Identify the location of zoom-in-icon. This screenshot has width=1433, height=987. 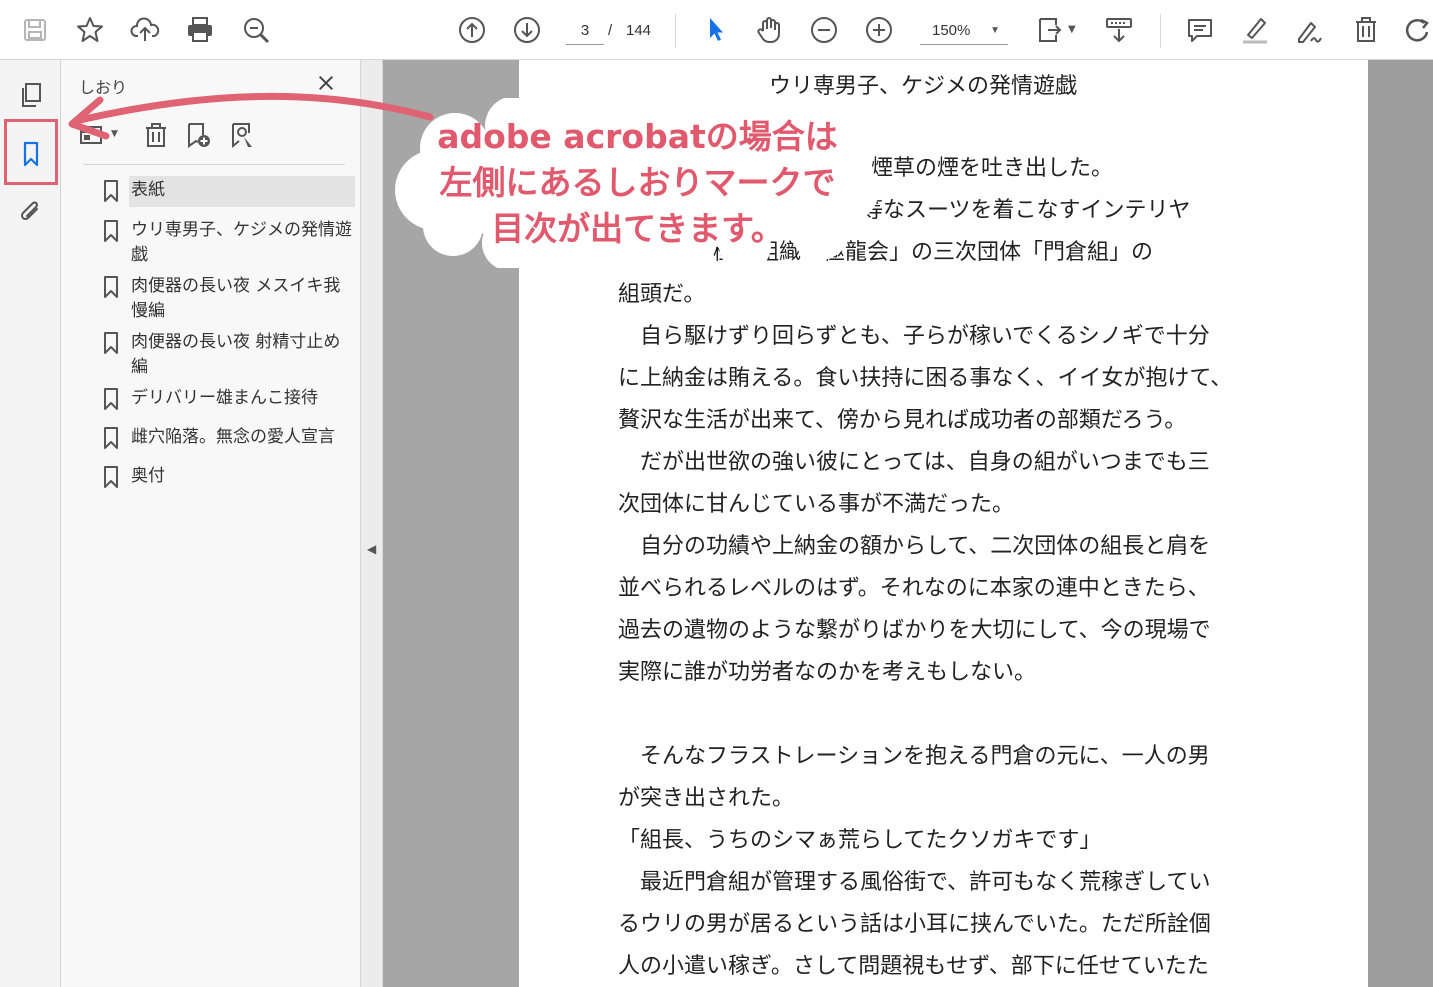
(879, 30).